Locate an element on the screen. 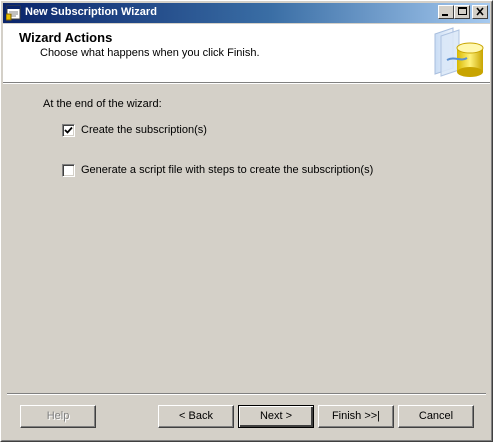 This screenshot has height=442, width=493. generate-script-checkbox is located at coordinates (68, 170).